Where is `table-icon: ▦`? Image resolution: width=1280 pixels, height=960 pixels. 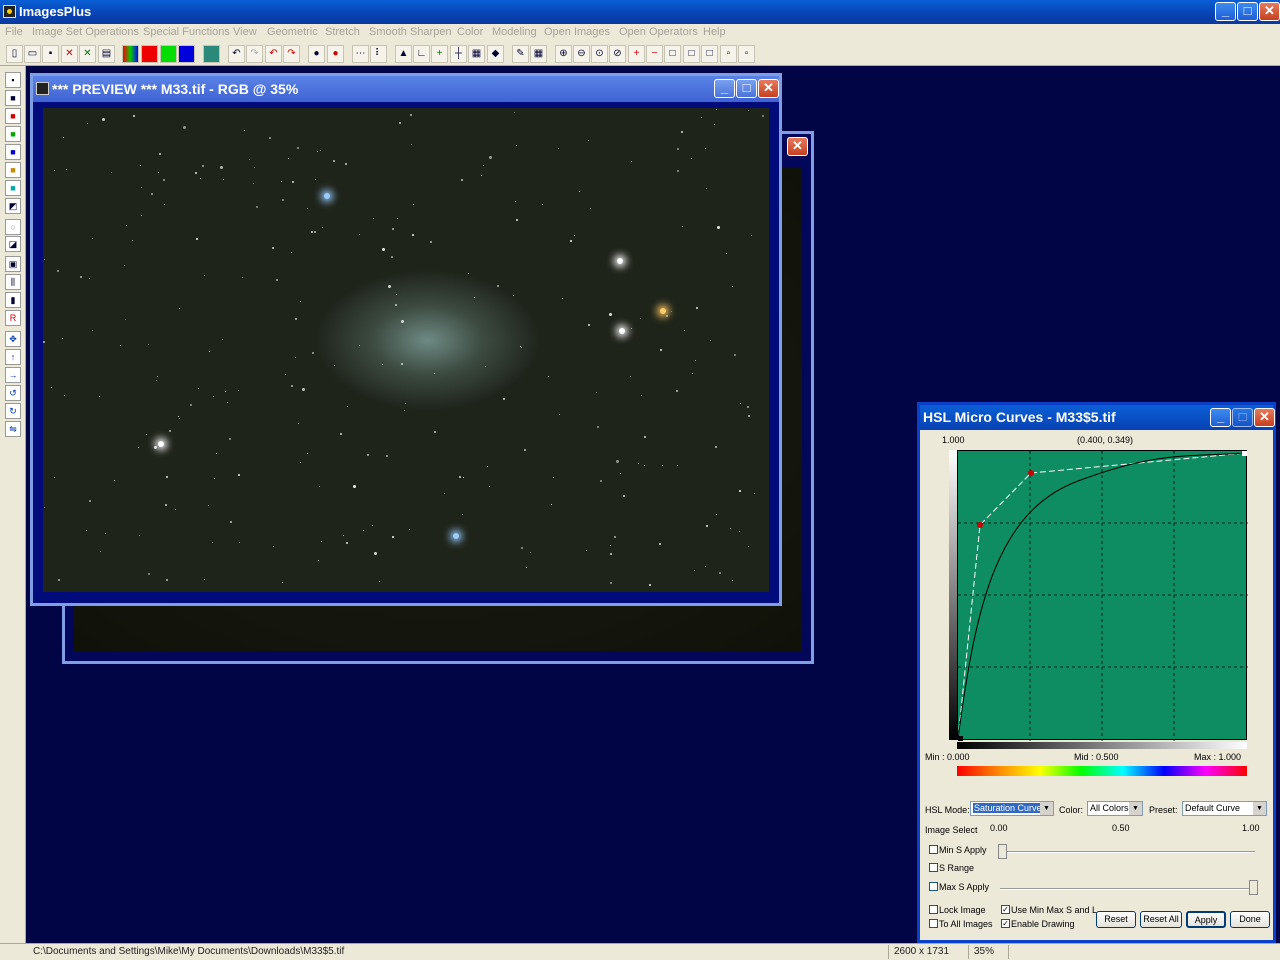 table-icon: ▦ is located at coordinates (476, 54).